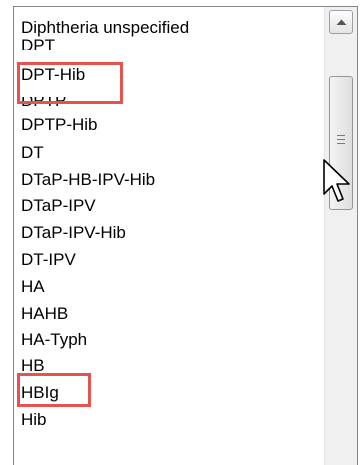  I want to click on list-item: DTaP-IPV-Hib, so click(73, 233).